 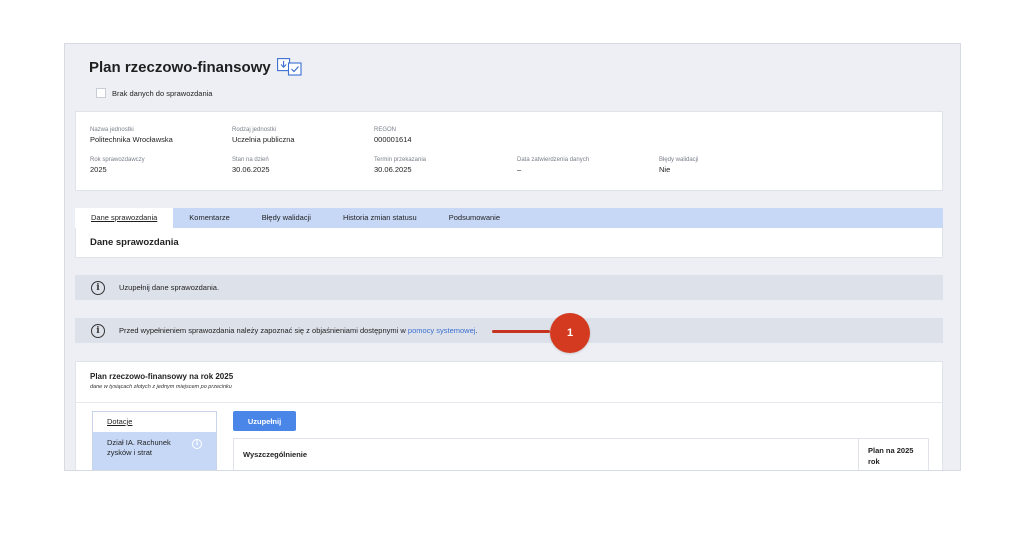 I want to click on approval-value: –, so click(x=519, y=169).